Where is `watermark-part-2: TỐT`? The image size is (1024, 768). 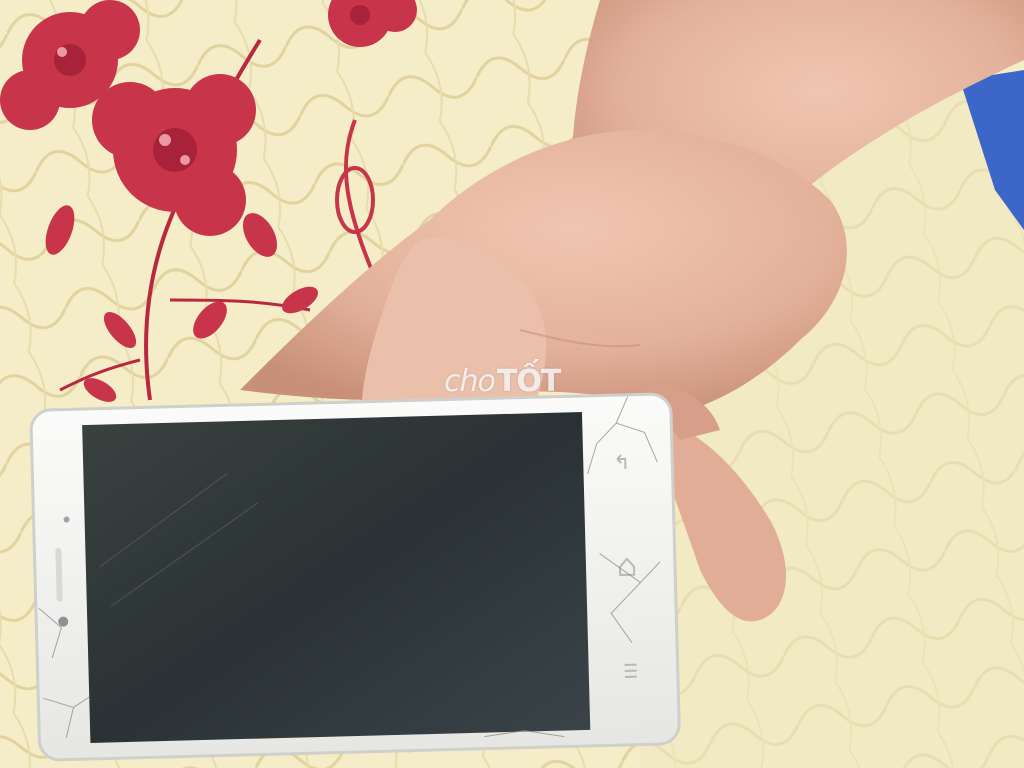
watermark-part-2: TỐT is located at coordinates (528, 381).